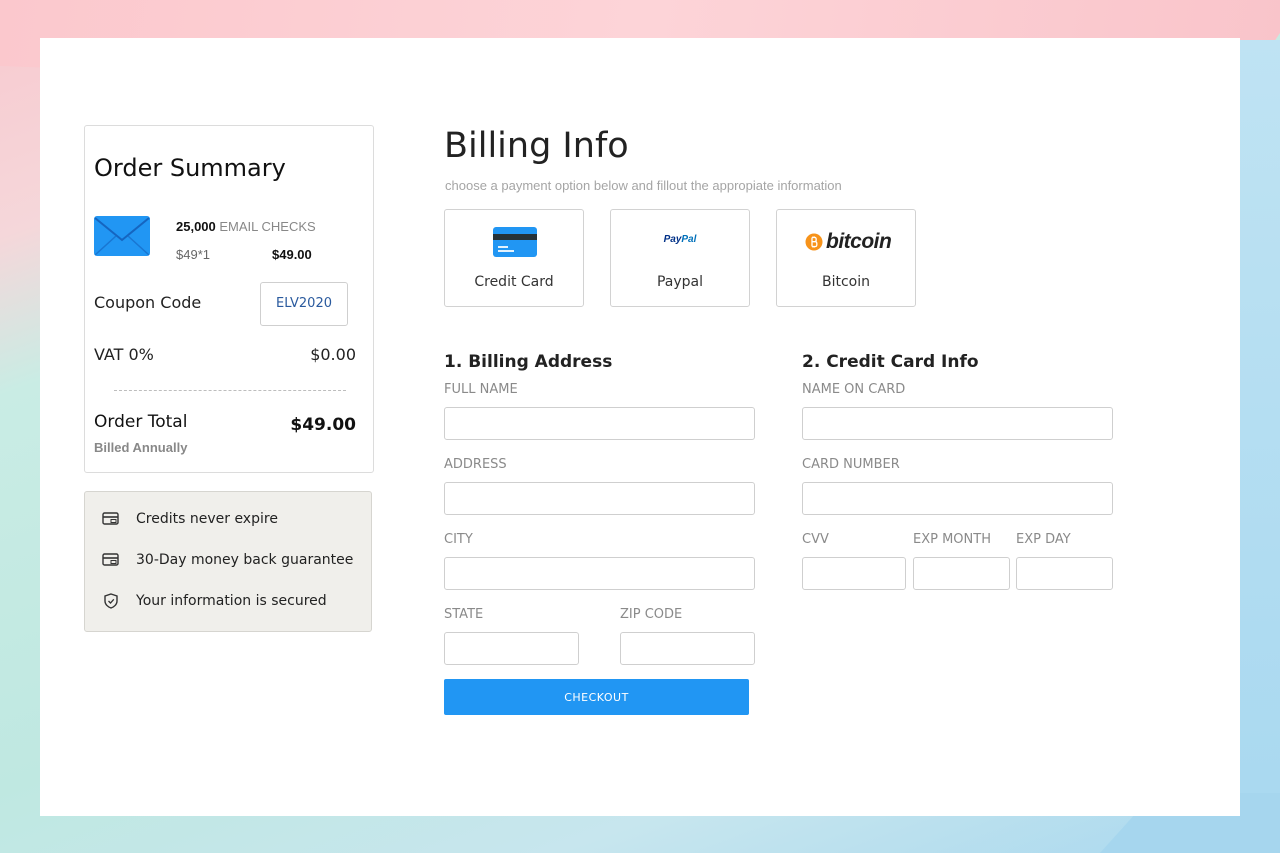  What do you see at coordinates (148, 302) in the screenshot?
I see `coupon-label: Coupon Code` at bounding box center [148, 302].